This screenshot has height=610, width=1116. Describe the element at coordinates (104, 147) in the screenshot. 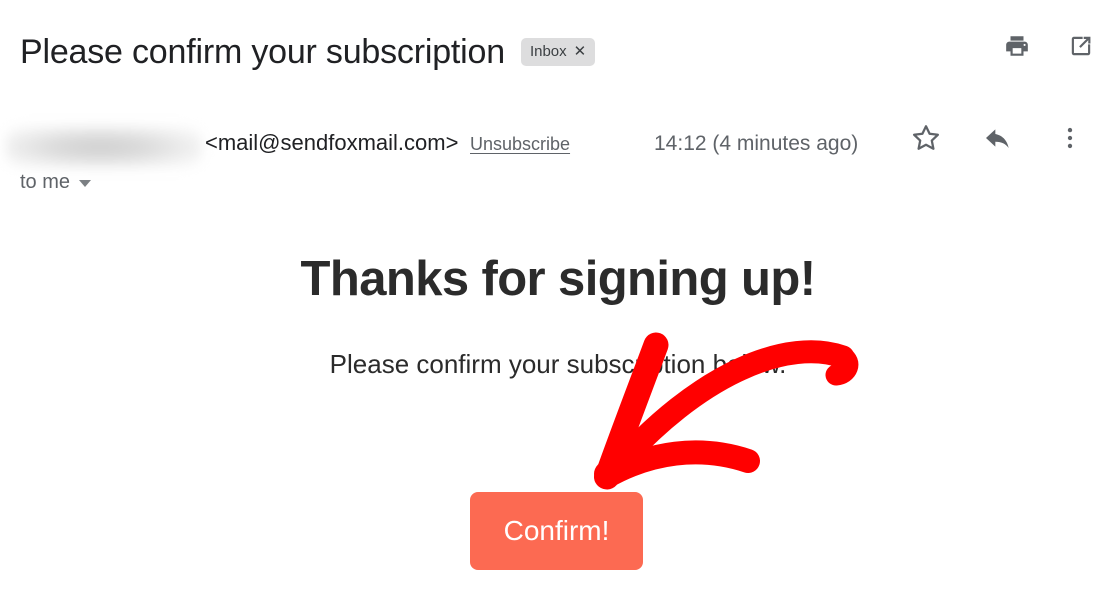

I see `sender-name-redacted` at that location.